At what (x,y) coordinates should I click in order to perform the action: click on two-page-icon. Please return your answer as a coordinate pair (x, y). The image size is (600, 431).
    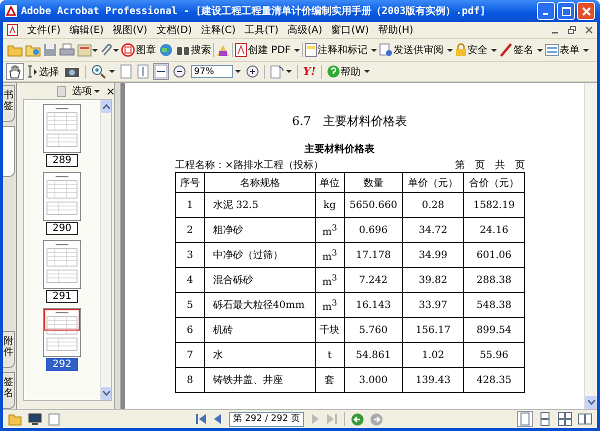
    Looking at the image, I should click on (585, 419).